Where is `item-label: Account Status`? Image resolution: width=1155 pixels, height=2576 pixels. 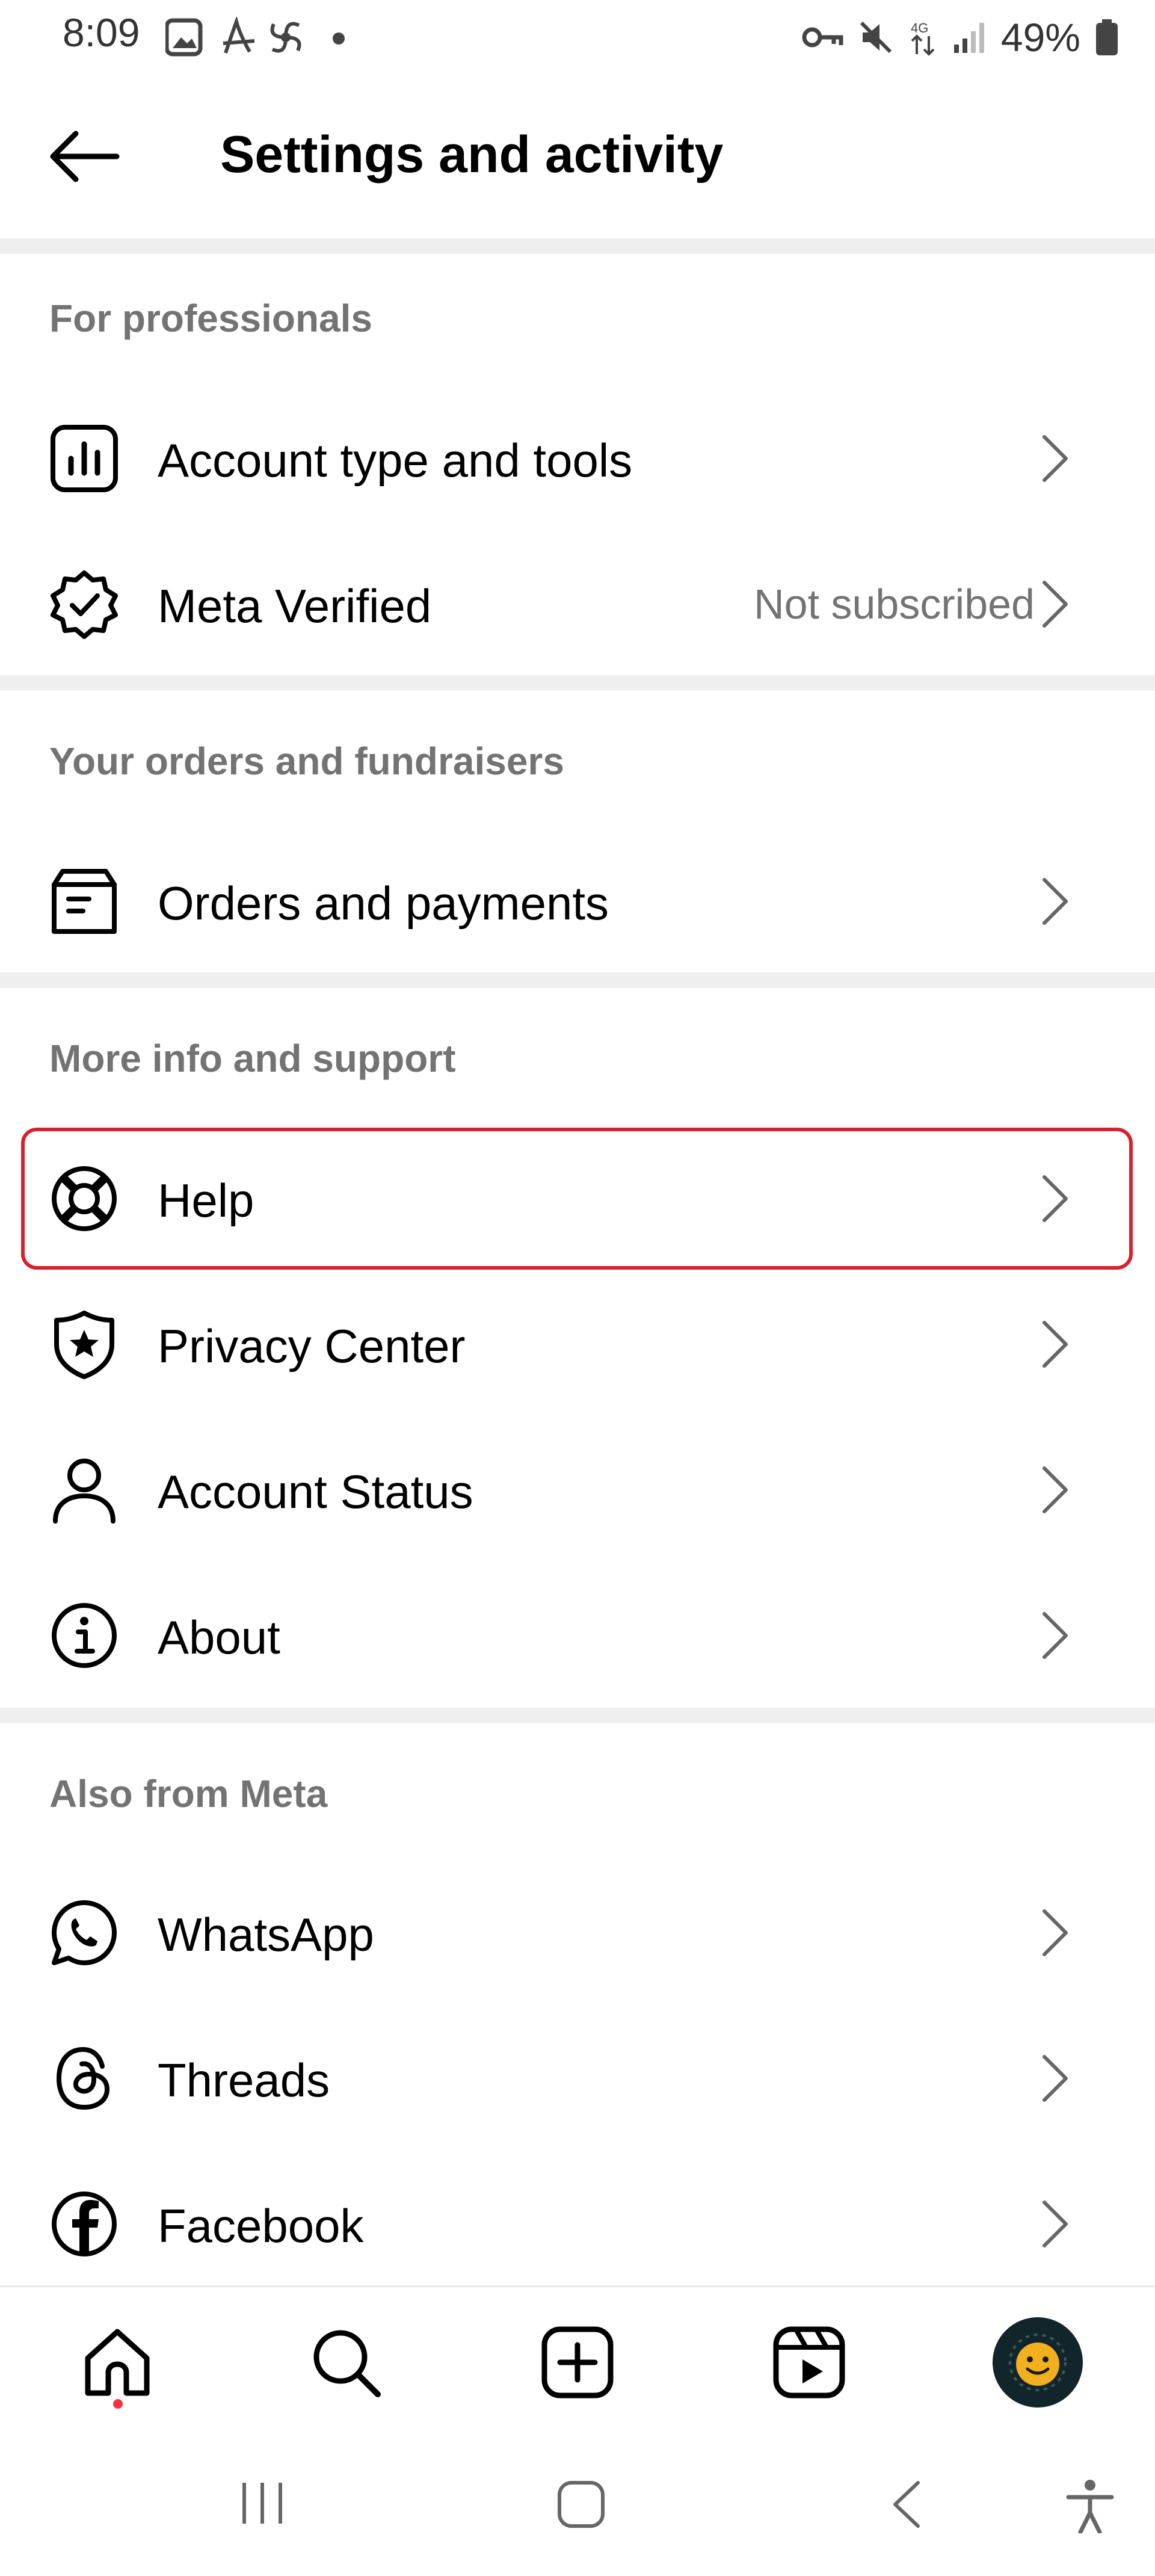 item-label: Account Status is located at coordinates (315, 1491).